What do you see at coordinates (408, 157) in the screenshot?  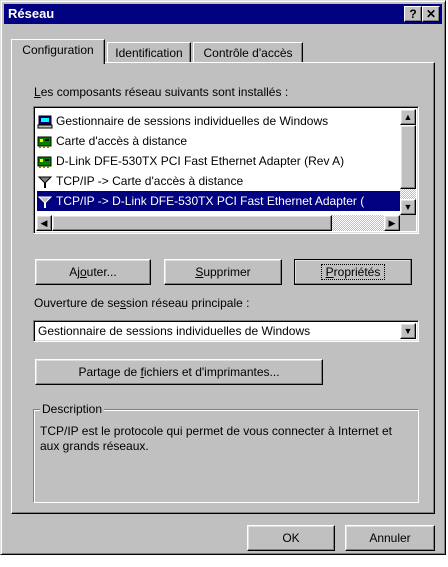 I see `scroll-thumb` at bounding box center [408, 157].